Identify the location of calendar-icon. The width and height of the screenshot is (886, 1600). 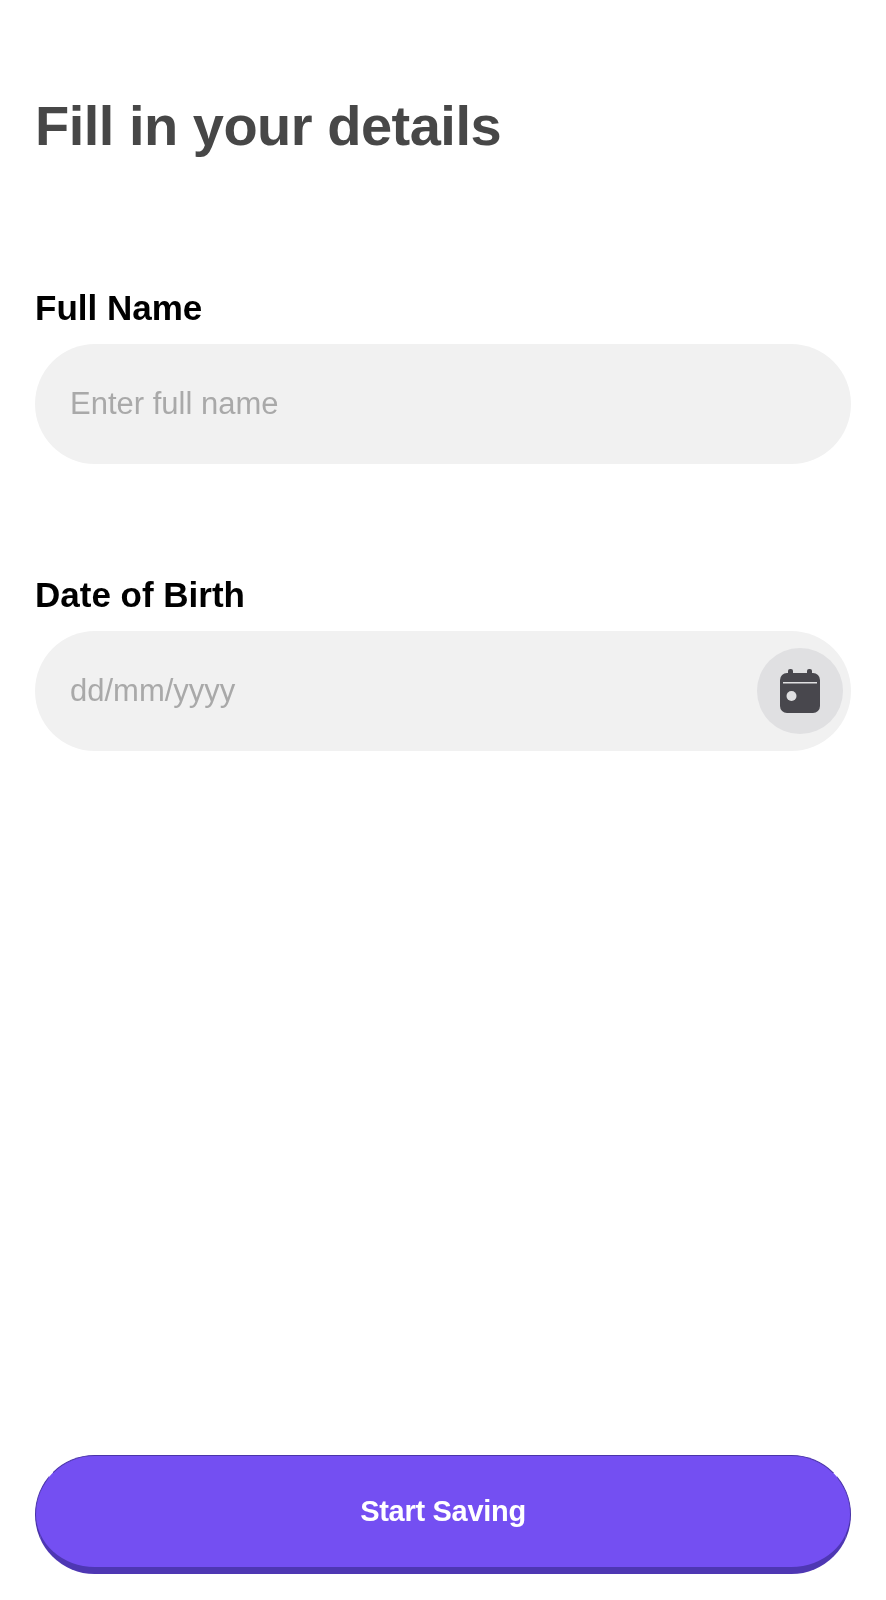
(800, 691).